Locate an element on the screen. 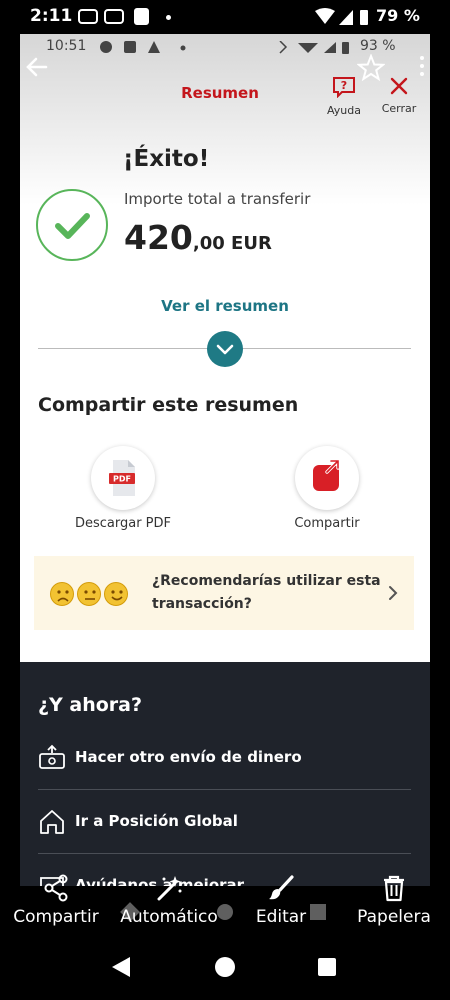  nav-home-icon is located at coordinates (225, 967).